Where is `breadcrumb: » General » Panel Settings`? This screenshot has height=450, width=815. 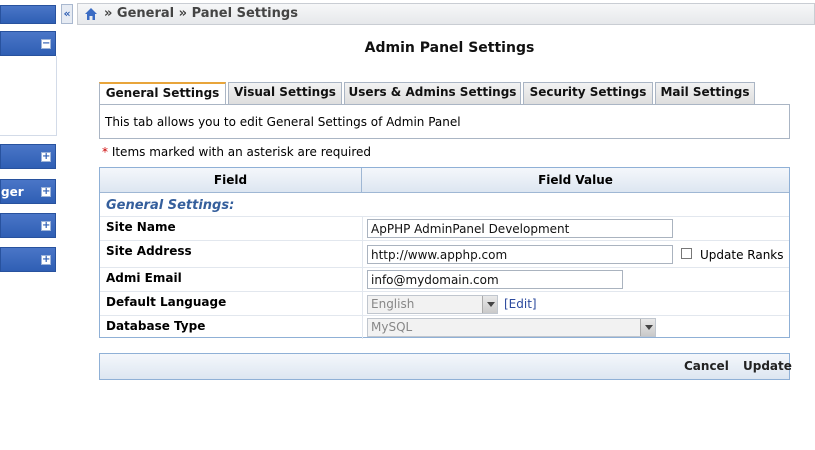
breadcrumb: » General » Panel Settings is located at coordinates (446, 14).